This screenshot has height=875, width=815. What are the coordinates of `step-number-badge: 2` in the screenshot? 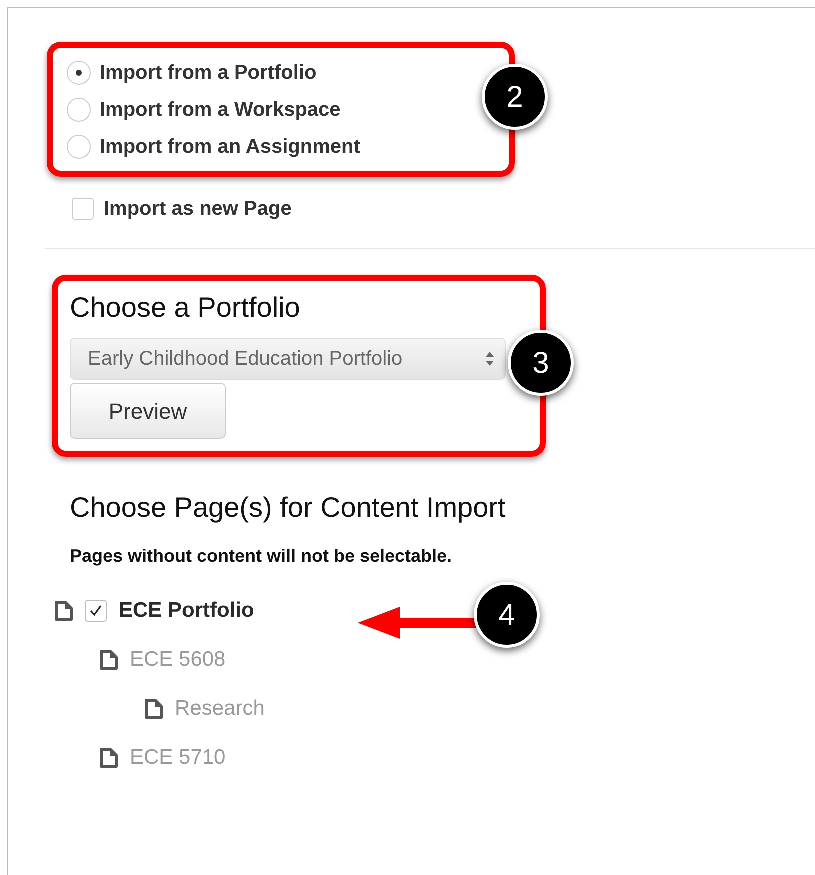 It's located at (515, 97).